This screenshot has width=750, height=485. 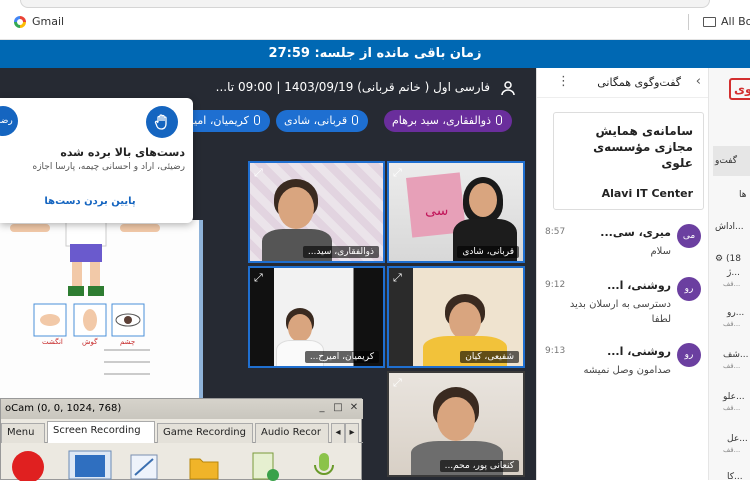 What do you see at coordinates (90, 201) in the screenshot?
I see `lower-hands-button: پایین بردن دست‌ها` at bounding box center [90, 201].